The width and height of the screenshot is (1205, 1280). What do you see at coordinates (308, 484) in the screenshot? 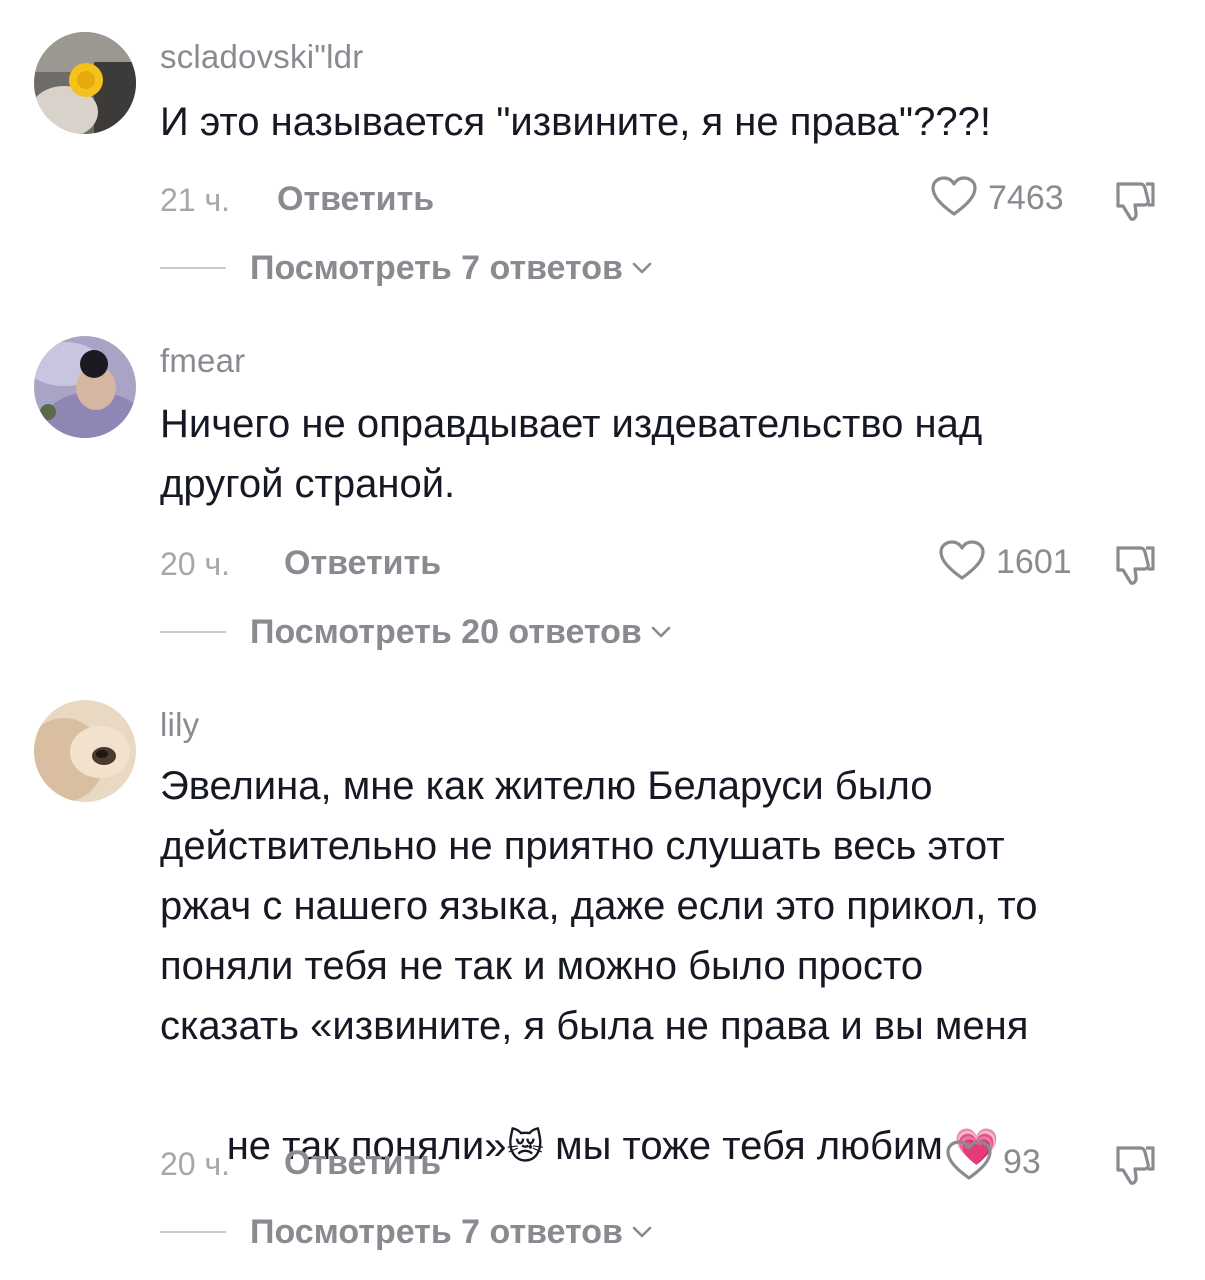
I see `comment-text-line: другой страной.` at bounding box center [308, 484].